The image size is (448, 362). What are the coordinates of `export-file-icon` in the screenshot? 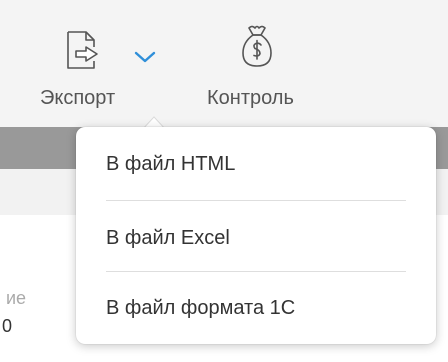 It's located at (82, 50).